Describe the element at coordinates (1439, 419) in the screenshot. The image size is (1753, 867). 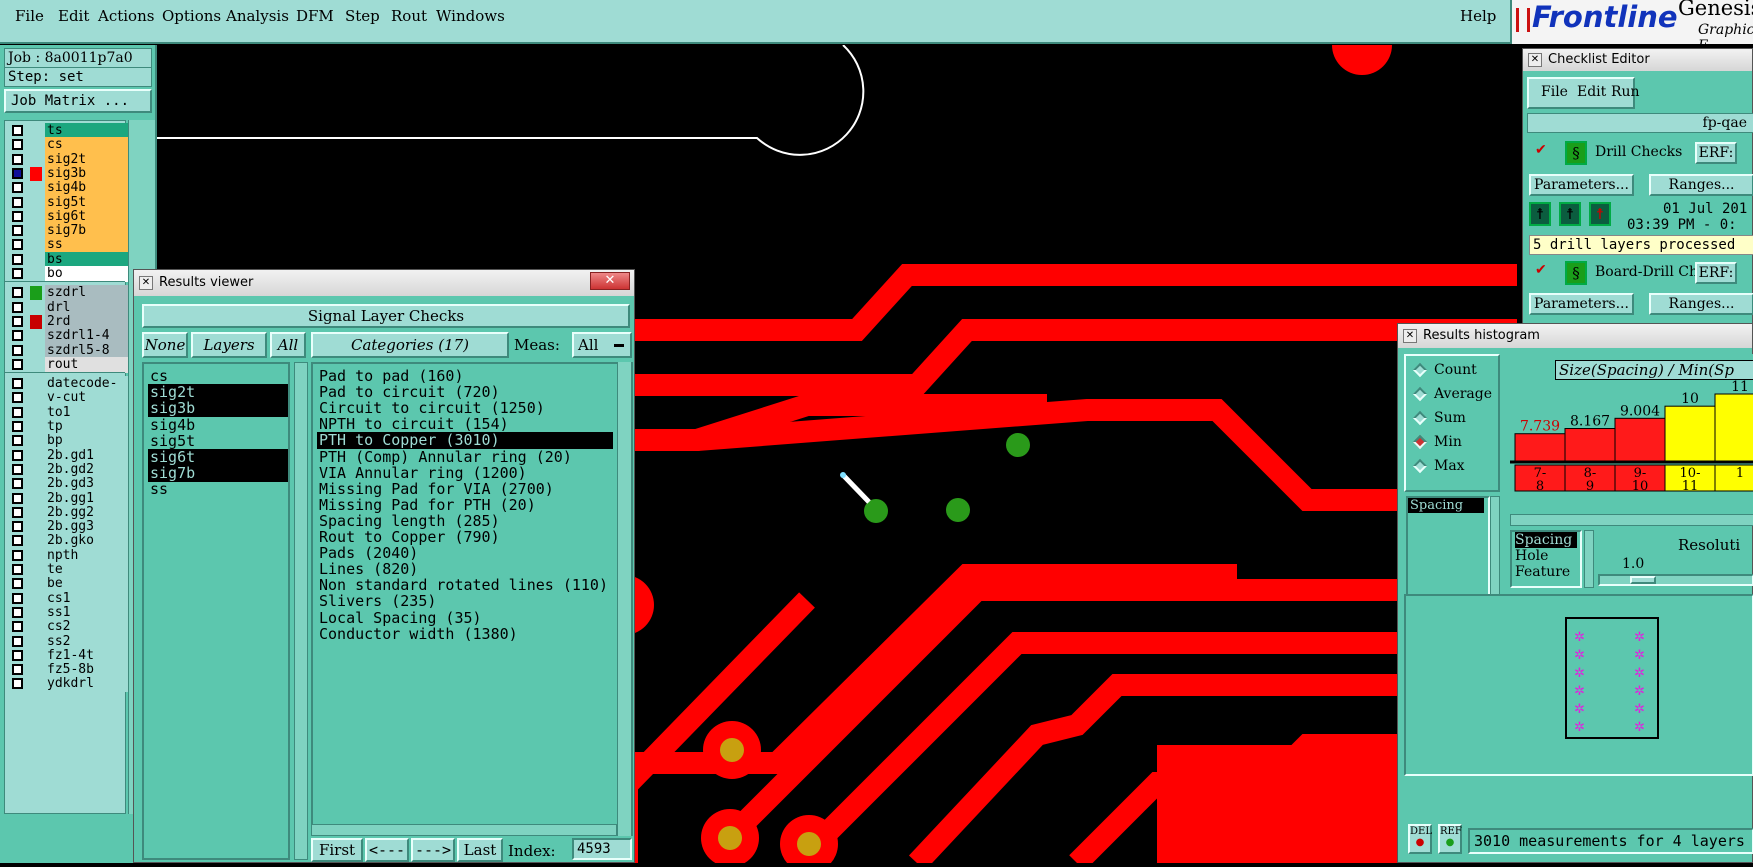
I see `mode-radio-sum: Sum` at that location.